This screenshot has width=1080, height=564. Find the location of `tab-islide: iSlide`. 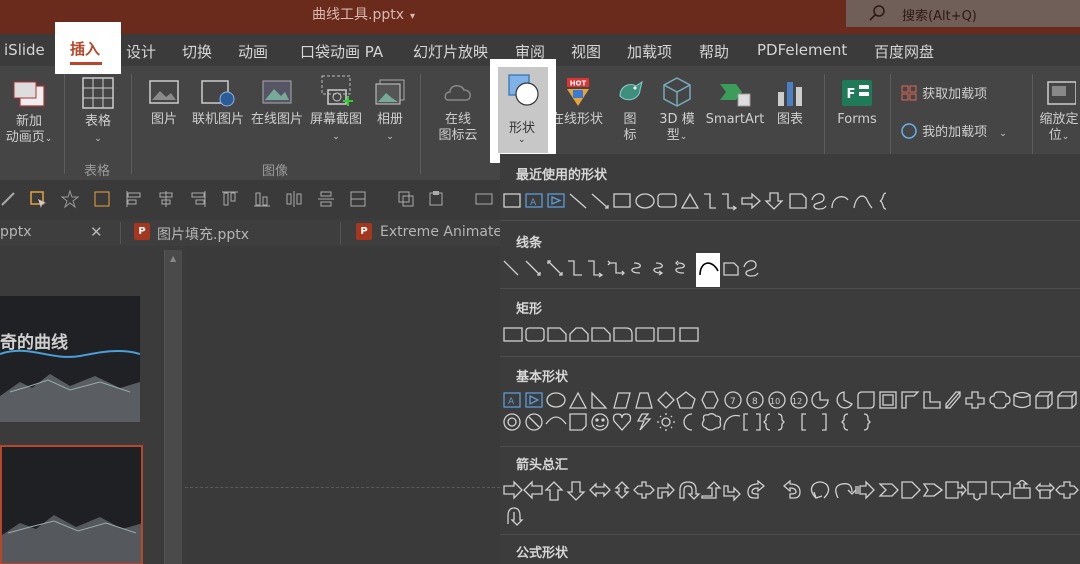

tab-islide: iSlide is located at coordinates (24, 50).